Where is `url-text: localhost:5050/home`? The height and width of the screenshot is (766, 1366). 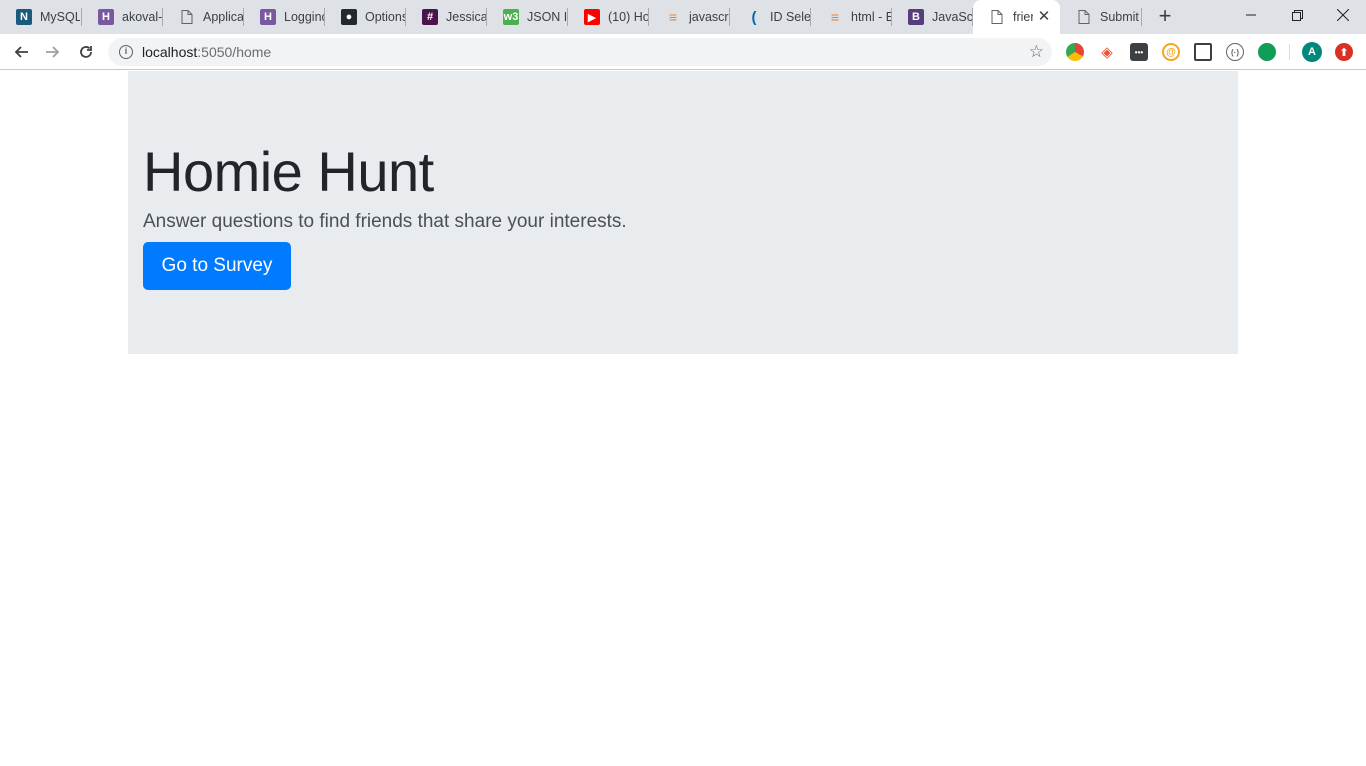
url-text: localhost:5050/home is located at coordinates (206, 52).